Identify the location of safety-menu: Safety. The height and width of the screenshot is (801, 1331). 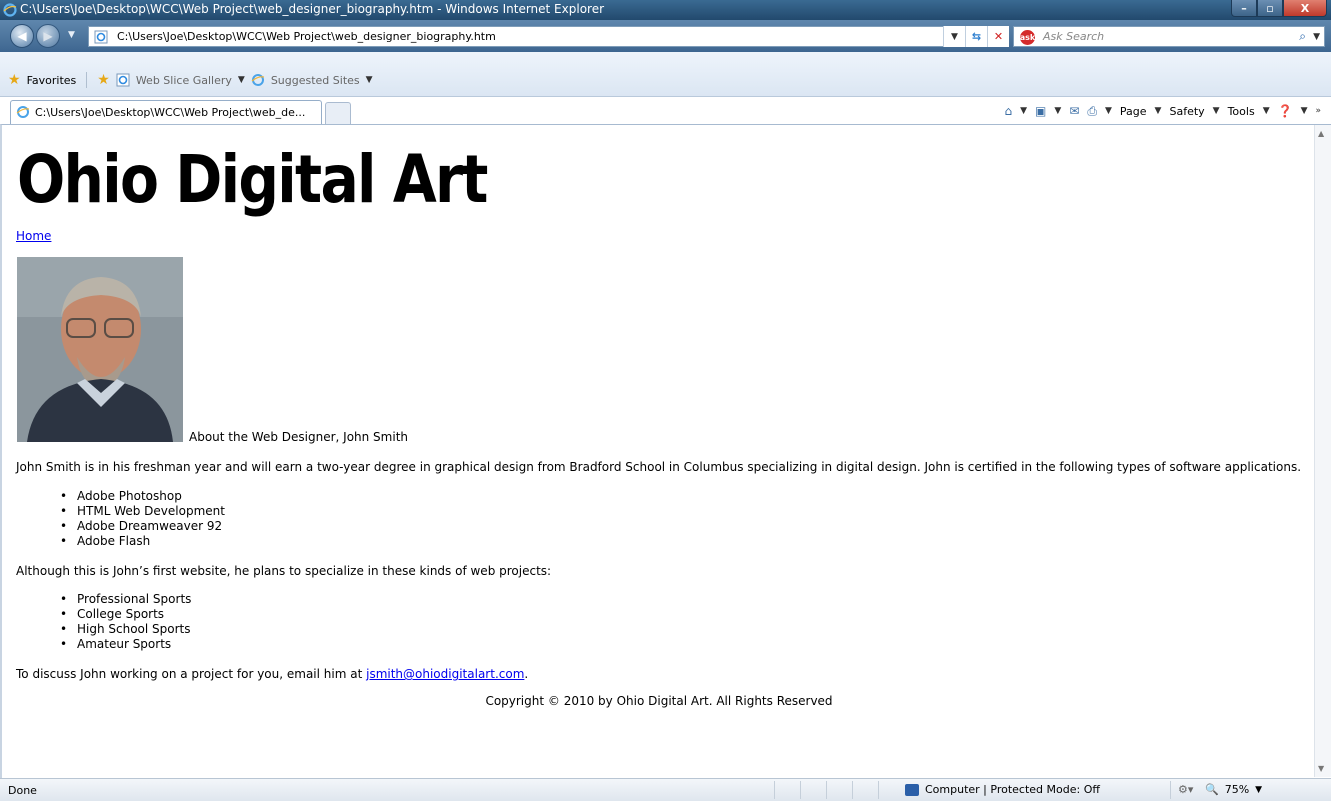
(1186, 111).